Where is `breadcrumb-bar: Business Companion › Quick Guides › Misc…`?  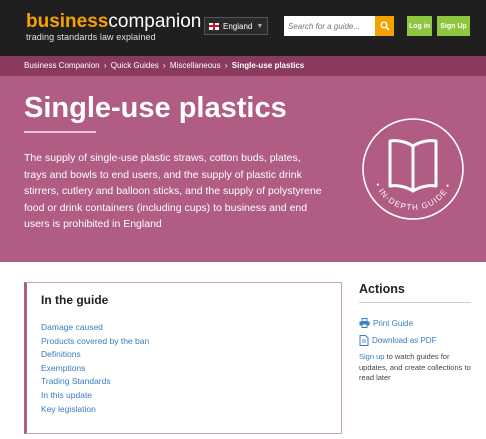
breadcrumb-bar: Business Companion › Quick Guides › Misc… is located at coordinates (243, 66).